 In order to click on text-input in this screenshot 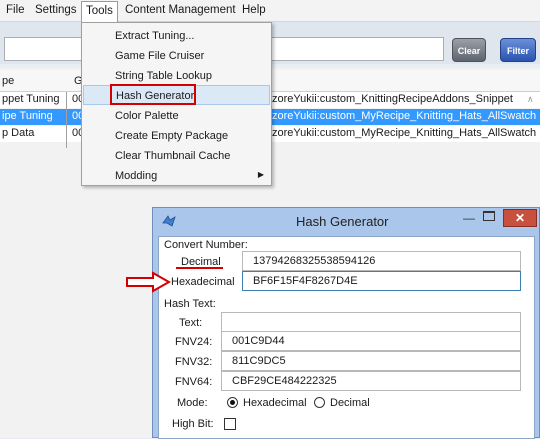, I will do `click(371, 322)`.